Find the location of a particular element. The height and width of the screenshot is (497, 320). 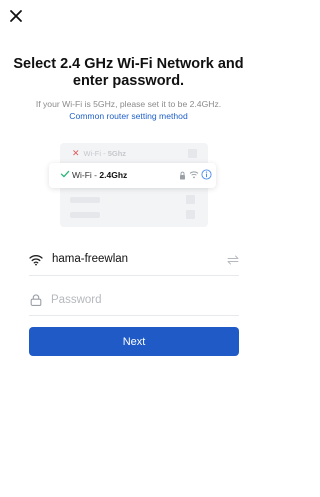

wifi-icon is located at coordinates (36, 260).